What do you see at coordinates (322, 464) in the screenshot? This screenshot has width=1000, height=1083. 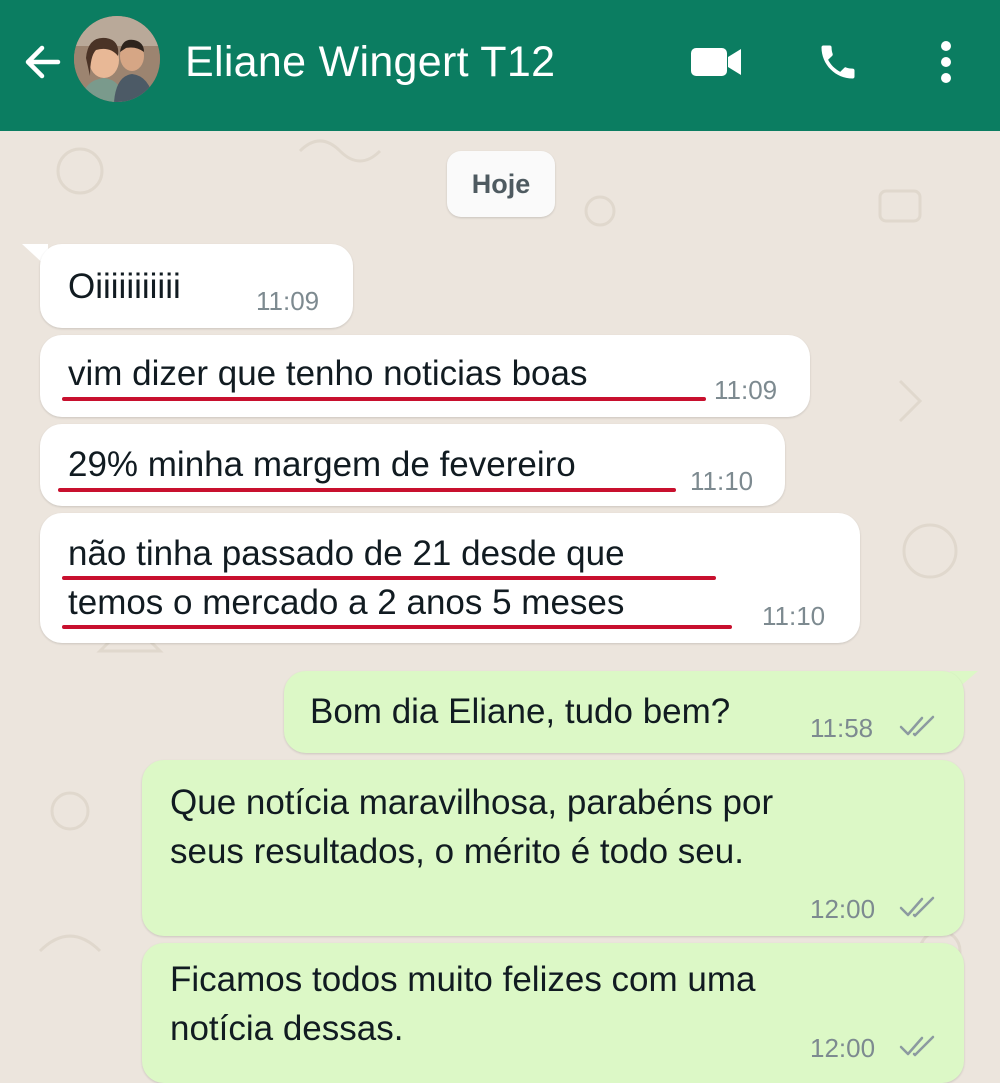 I see `message-text: 29% minha margem de fevereiro` at bounding box center [322, 464].